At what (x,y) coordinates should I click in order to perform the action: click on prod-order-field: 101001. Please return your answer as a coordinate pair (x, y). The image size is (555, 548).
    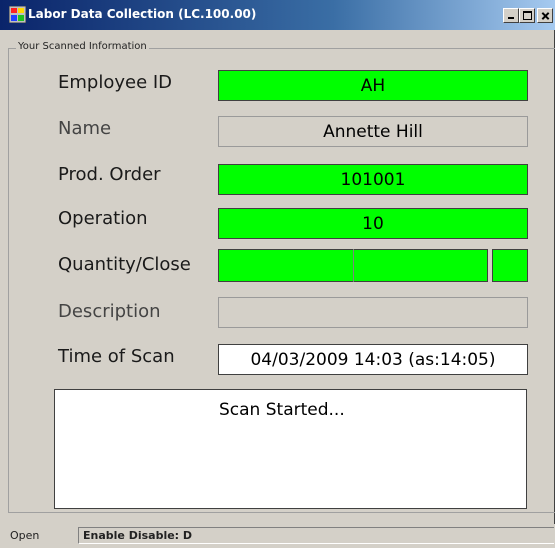
    Looking at the image, I should click on (373, 179).